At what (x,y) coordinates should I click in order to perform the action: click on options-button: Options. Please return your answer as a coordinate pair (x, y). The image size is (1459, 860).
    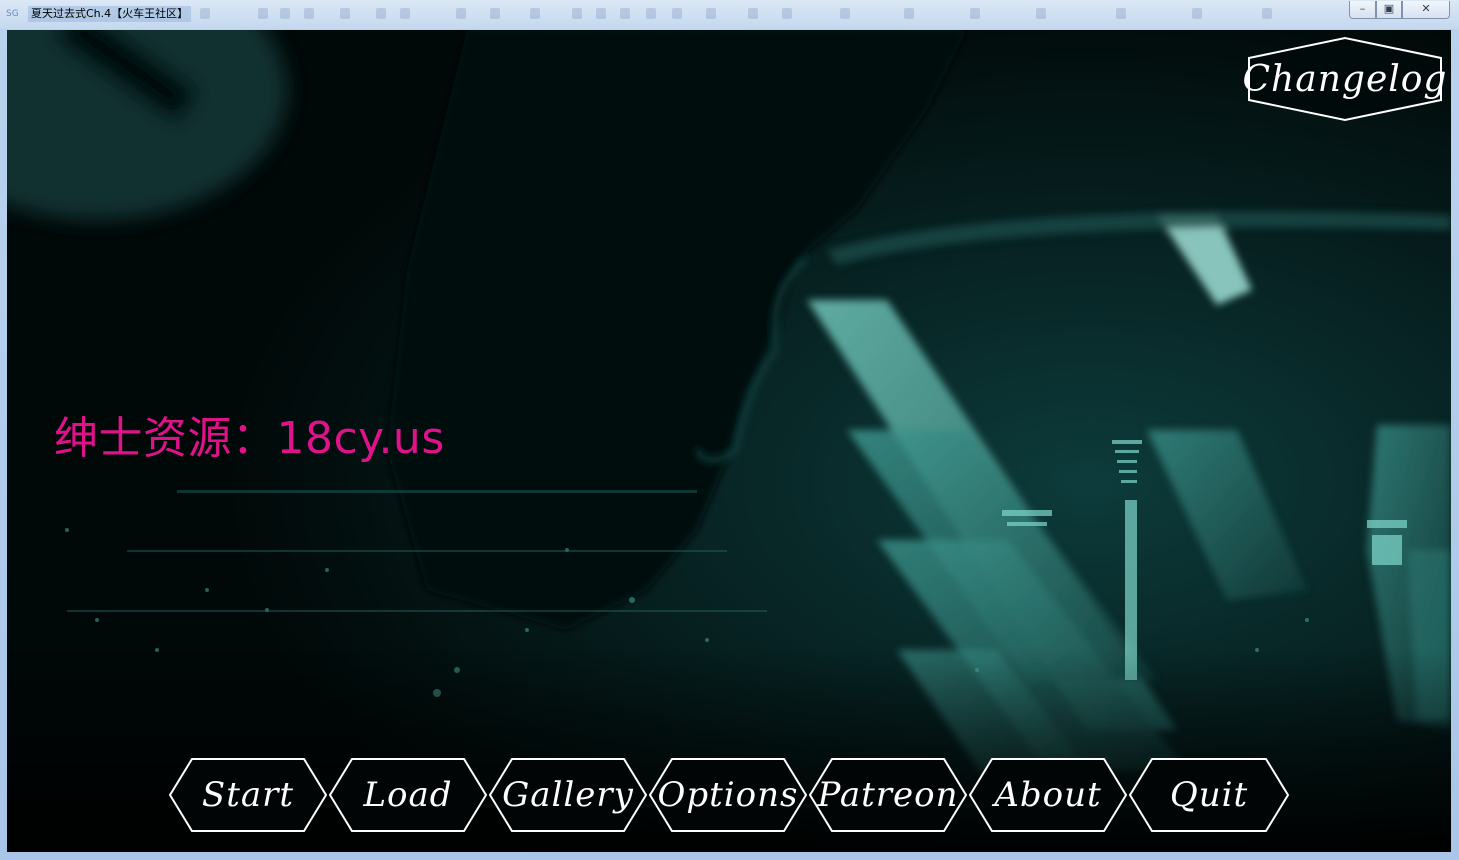
    Looking at the image, I should click on (728, 795).